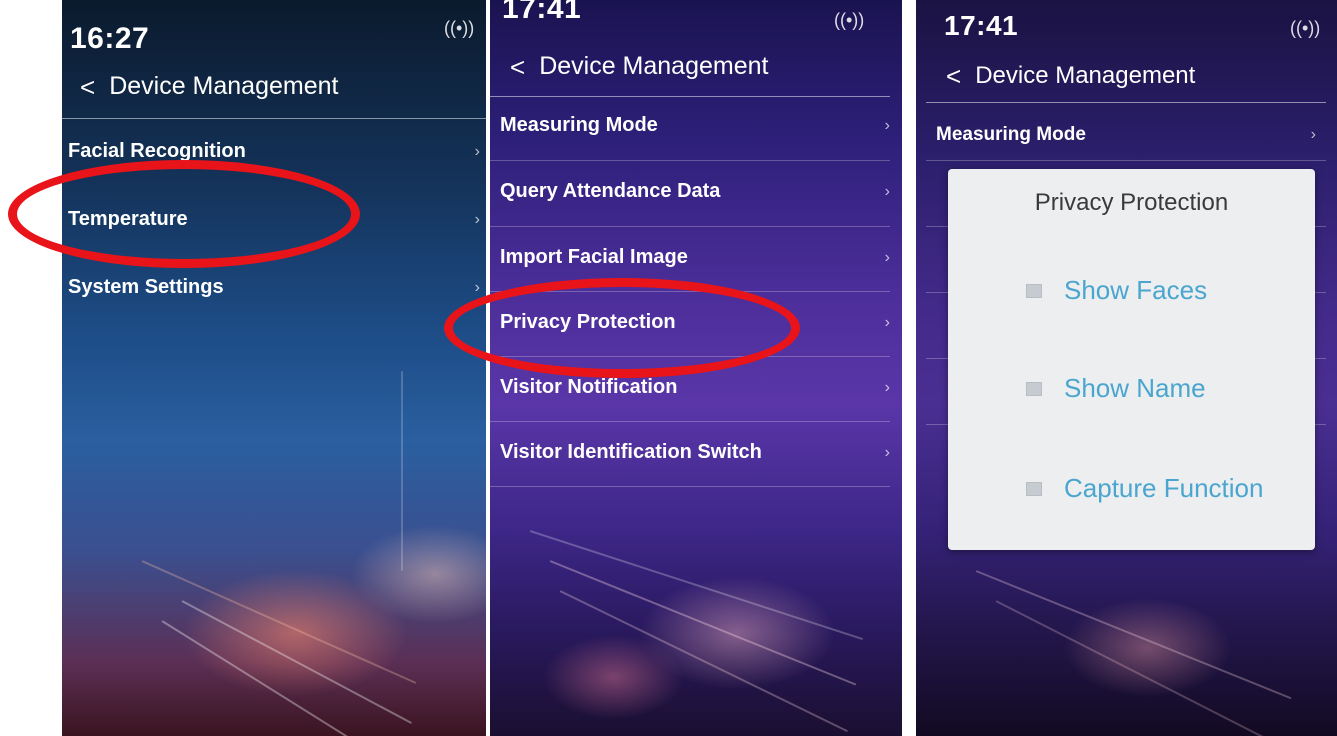  I want to click on status-time: 16:27, so click(110, 38).